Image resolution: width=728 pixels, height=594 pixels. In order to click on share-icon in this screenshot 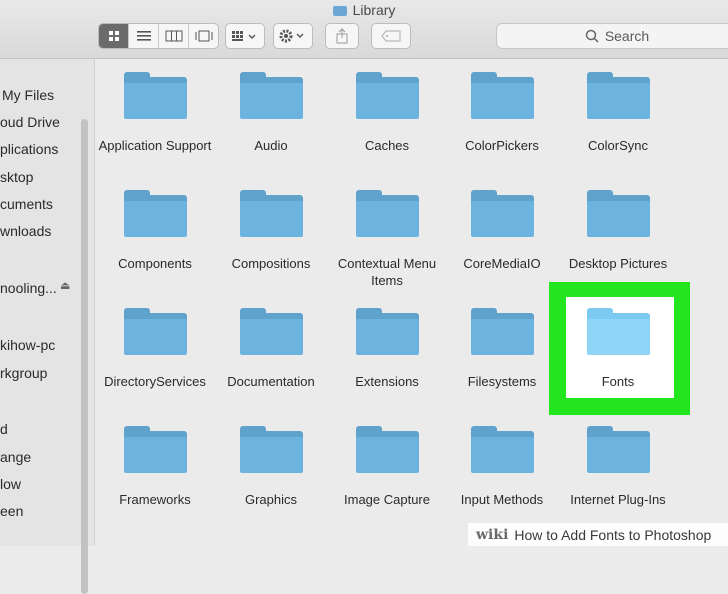, I will do `click(342, 36)`.